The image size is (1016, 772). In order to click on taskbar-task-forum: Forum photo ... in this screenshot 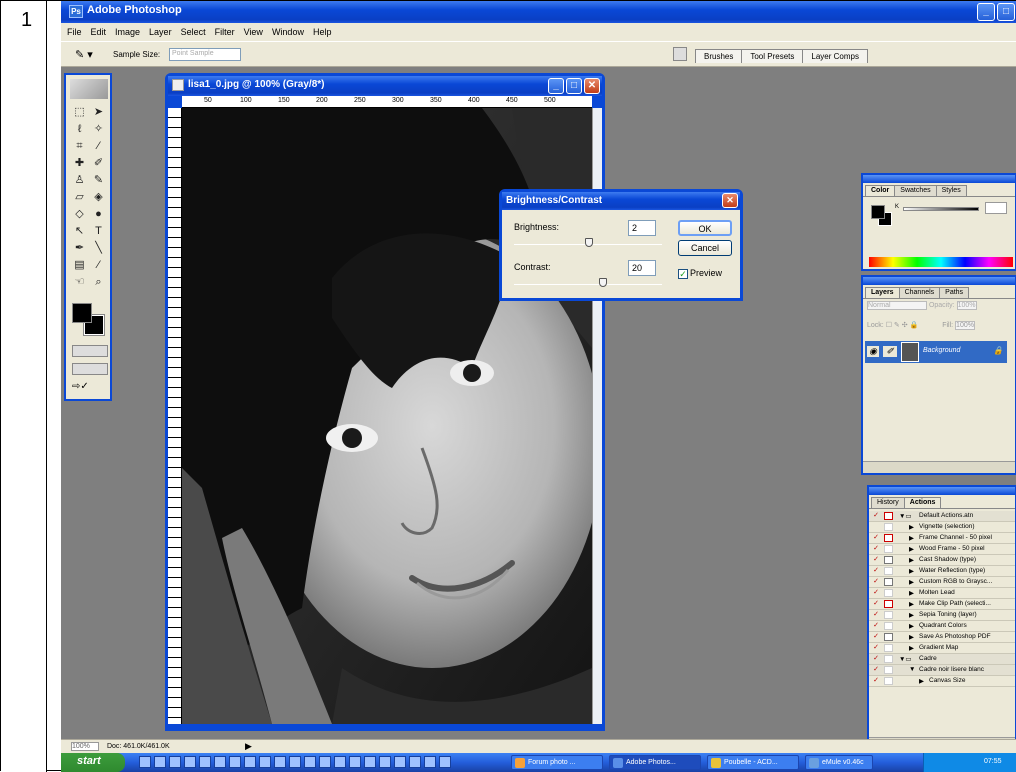, I will do `click(557, 762)`.